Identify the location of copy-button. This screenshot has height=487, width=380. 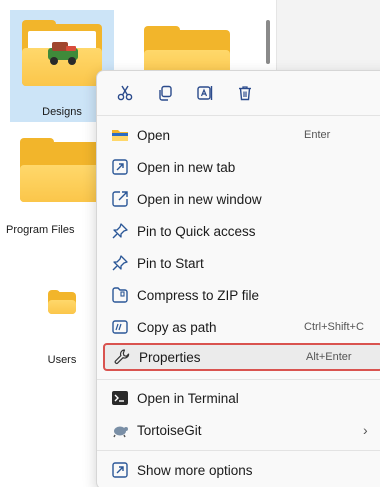
(165, 93).